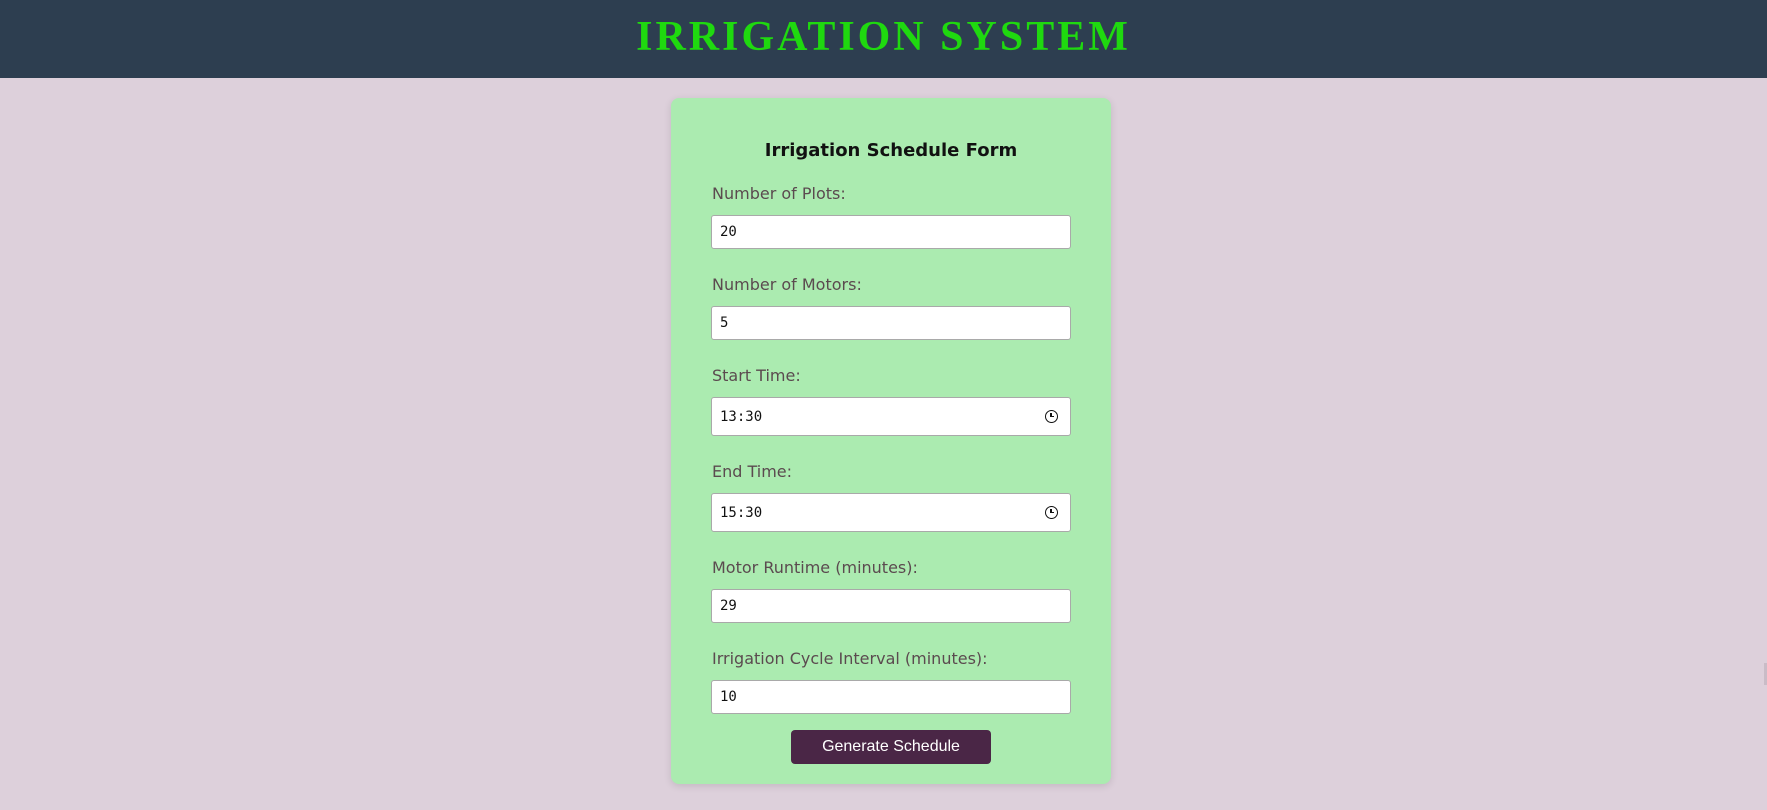 The image size is (1767, 810). Describe the element at coordinates (728, 232) in the screenshot. I see `plots-value: 20` at that location.